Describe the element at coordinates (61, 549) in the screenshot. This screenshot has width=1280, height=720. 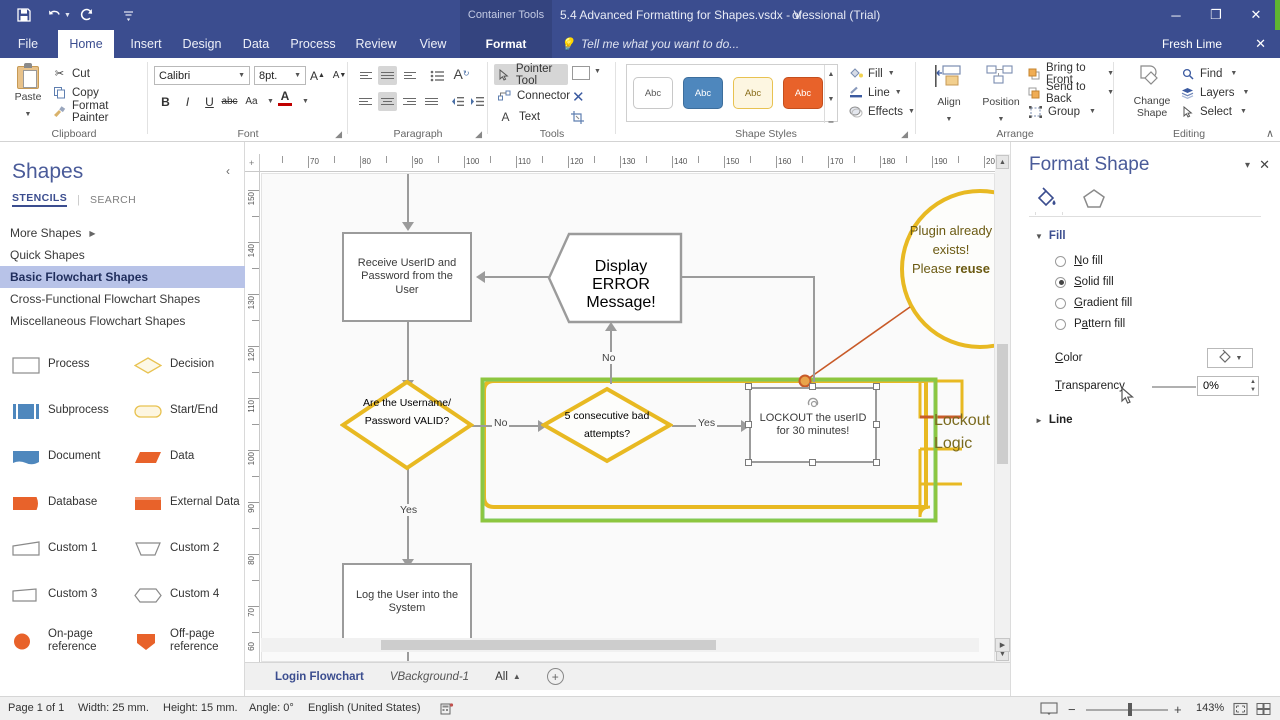
I see `shape-item-custom-1: Custom 1` at that location.